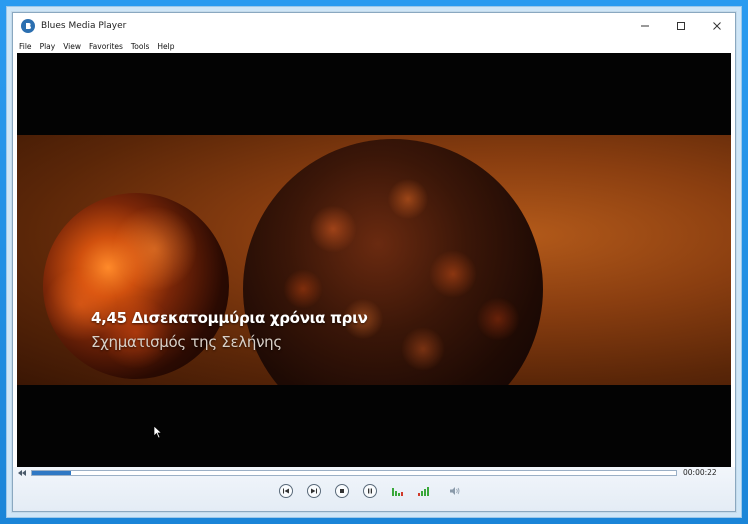 The width and height of the screenshot is (748, 524). I want to click on signal-level-icon, so click(424, 491).